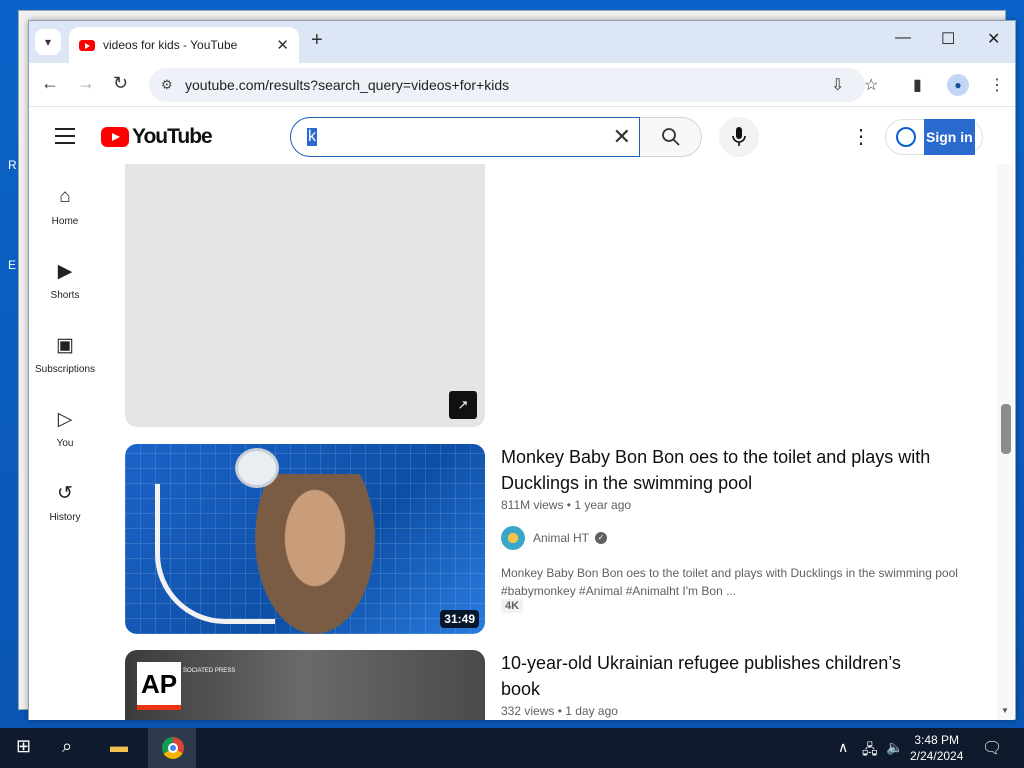  What do you see at coordinates (48, 42) in the screenshot?
I see `tab-search-button: ▾` at bounding box center [48, 42].